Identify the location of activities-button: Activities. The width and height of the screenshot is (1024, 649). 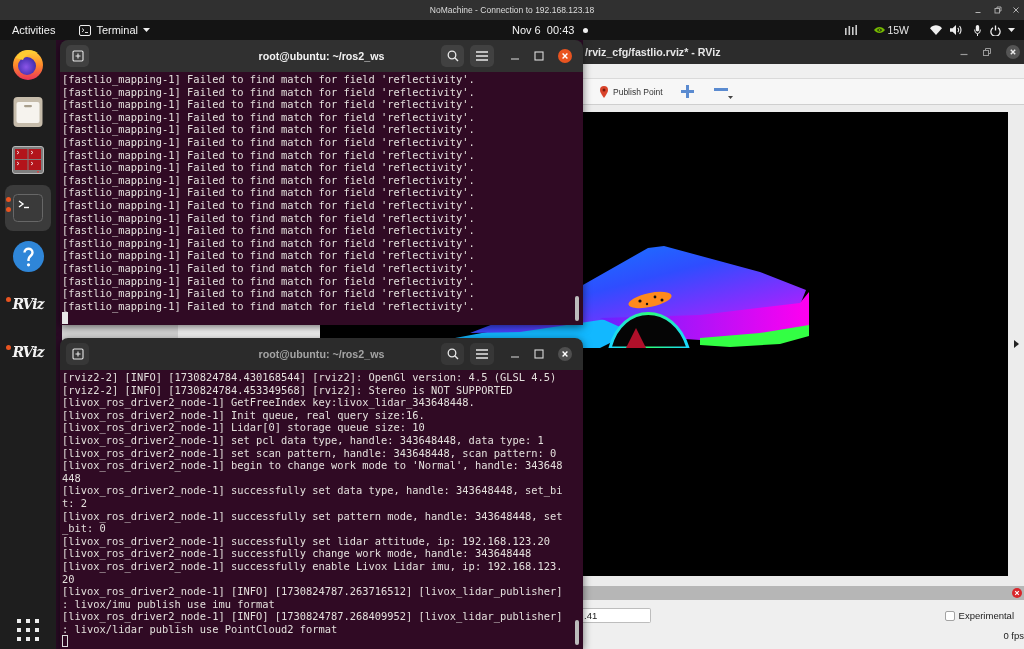
(34, 30).